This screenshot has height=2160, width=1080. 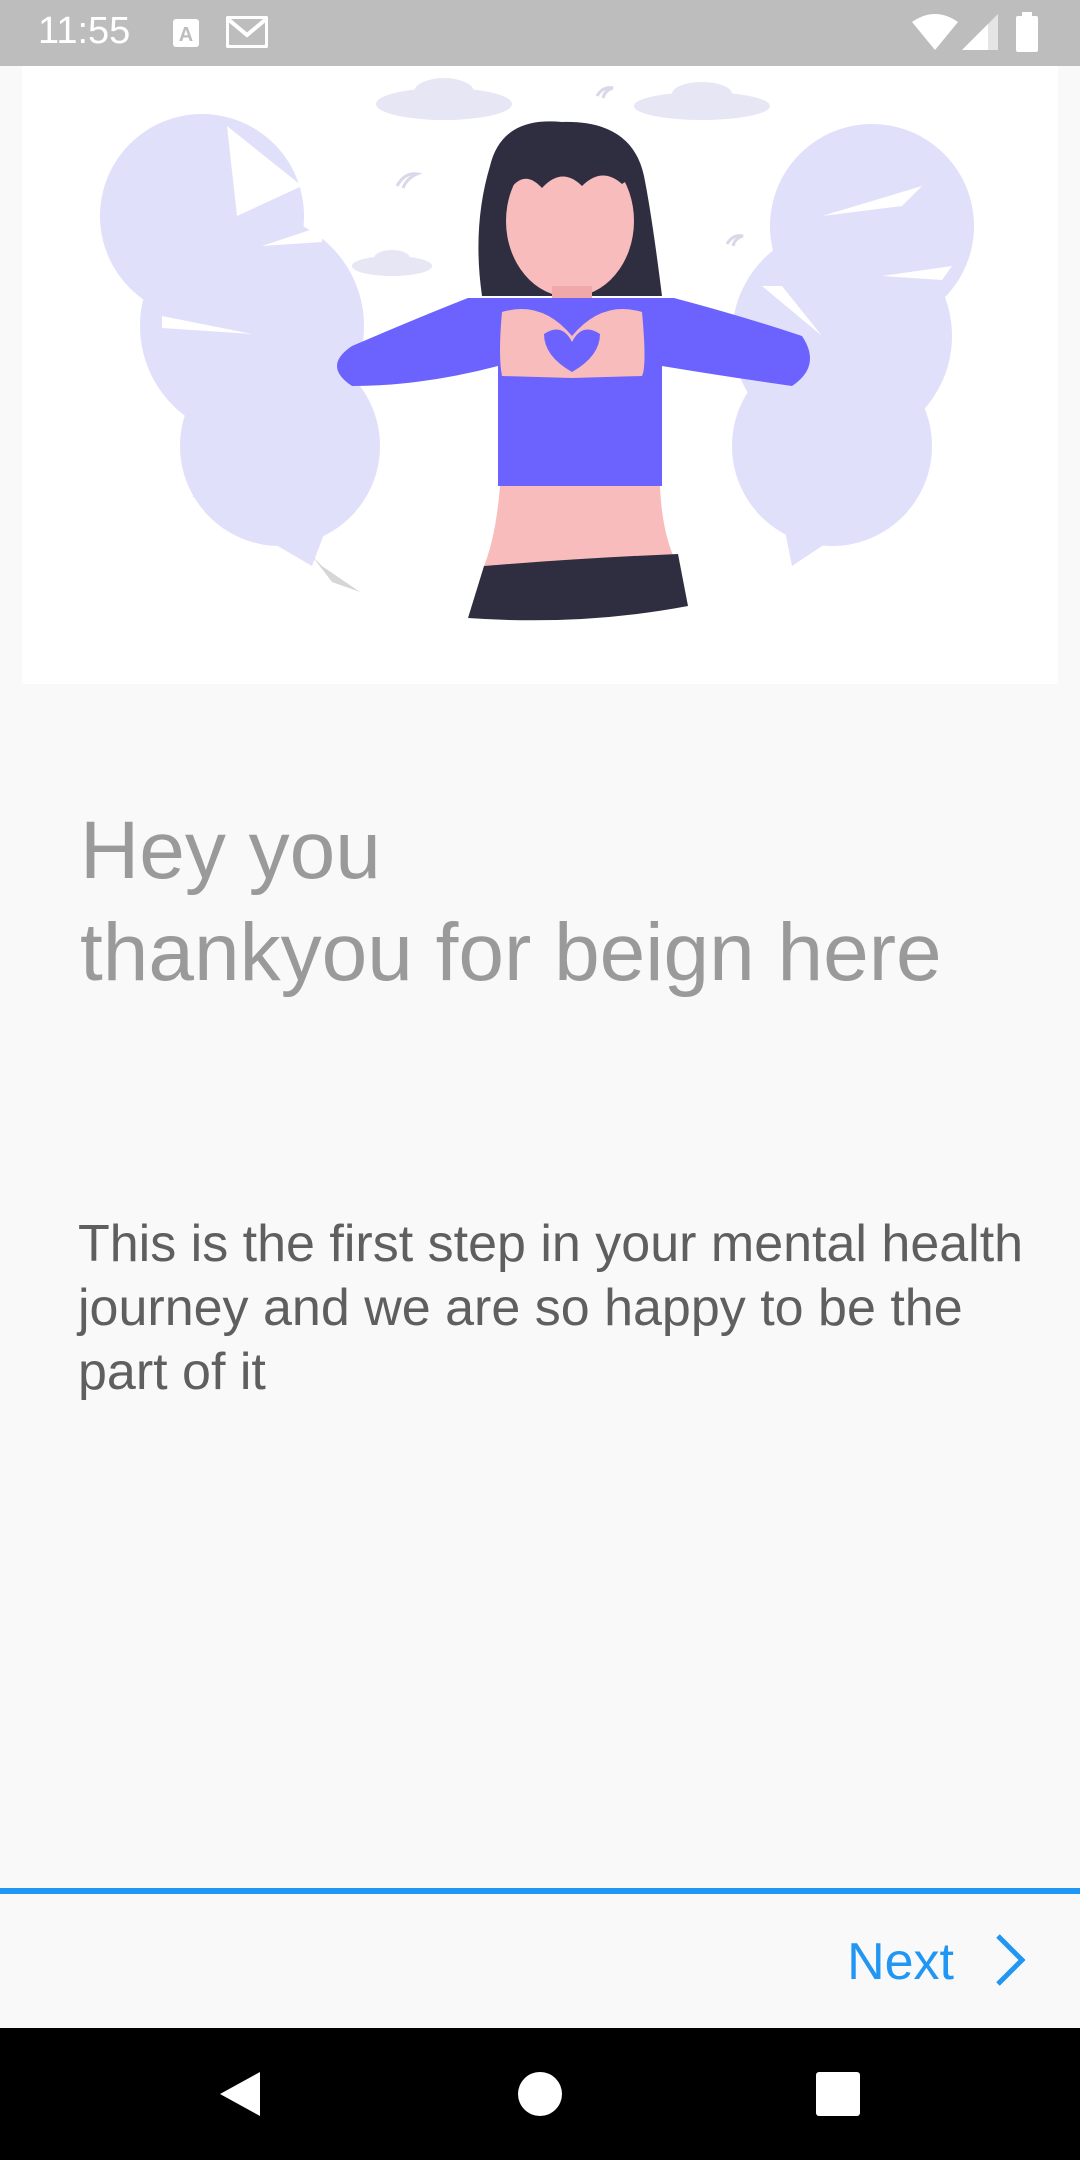 I want to click on next-label: Next, so click(x=900, y=1962).